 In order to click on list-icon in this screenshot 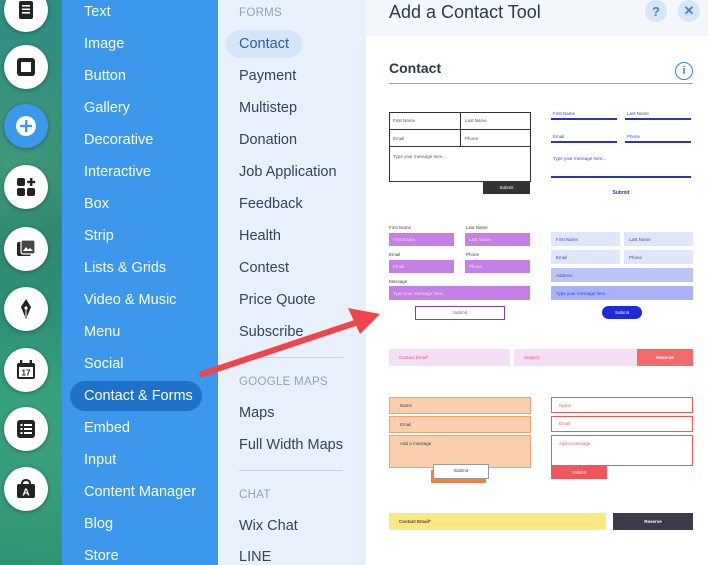, I will do `click(26, 429)`.